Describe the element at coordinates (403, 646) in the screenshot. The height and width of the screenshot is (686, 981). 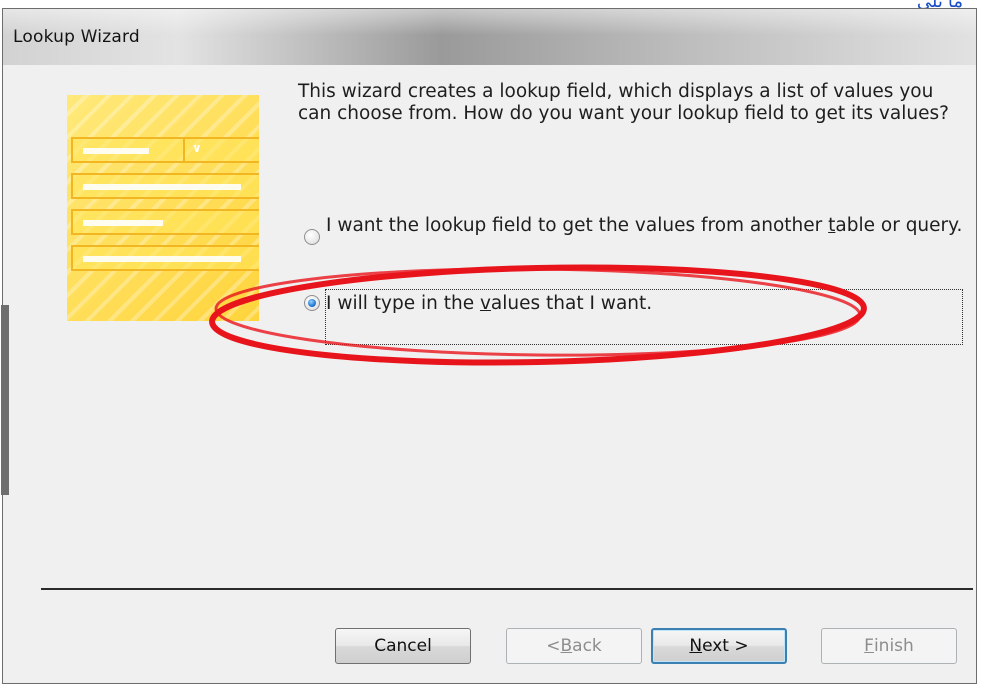
I see `cancel-button: Cancel` at that location.